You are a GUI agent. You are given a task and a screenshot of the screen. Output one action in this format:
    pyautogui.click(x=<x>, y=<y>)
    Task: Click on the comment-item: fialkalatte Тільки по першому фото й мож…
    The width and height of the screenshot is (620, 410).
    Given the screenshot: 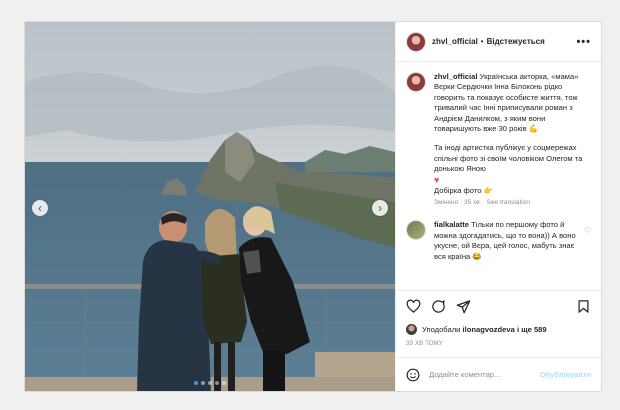 What is the action you would take?
    pyautogui.click(x=498, y=241)
    